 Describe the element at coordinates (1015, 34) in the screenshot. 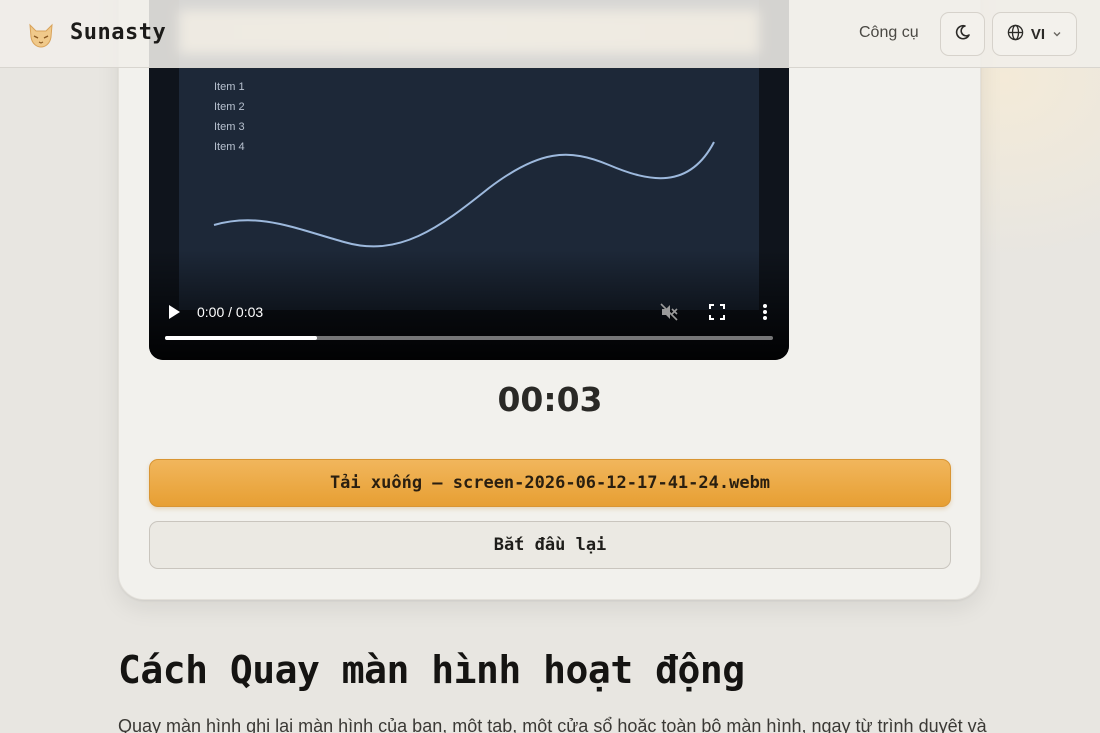

I see `globe-icon` at that location.